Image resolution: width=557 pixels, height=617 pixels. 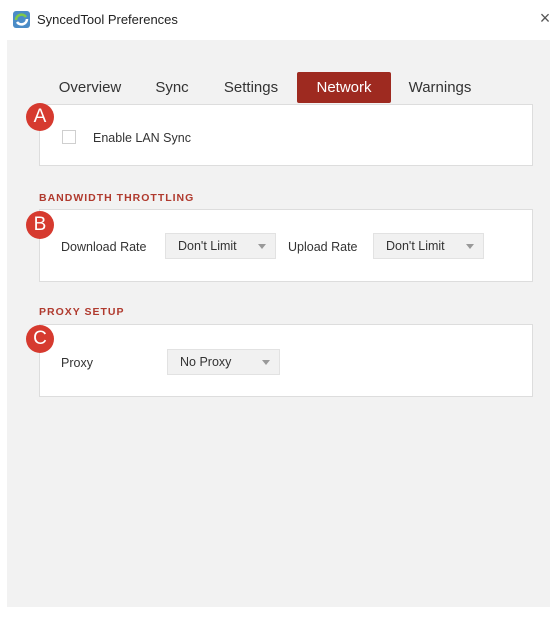 I want to click on window-title: SyncedTool Preferences, so click(x=107, y=19).